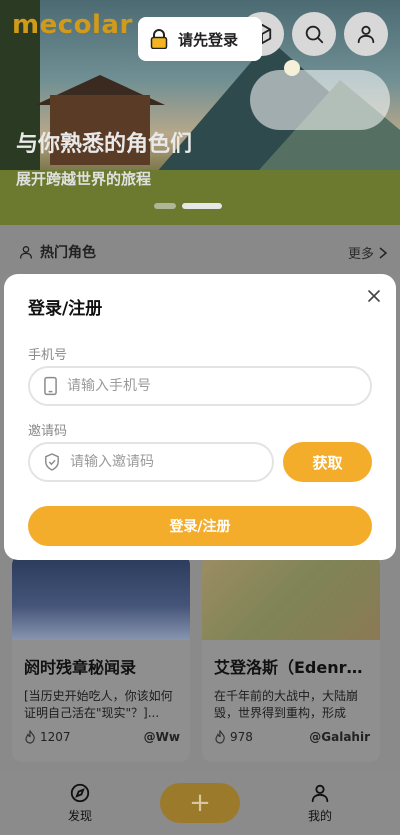 The height and width of the screenshot is (835, 400). I want to click on phone-label: 手机号, so click(48, 355).